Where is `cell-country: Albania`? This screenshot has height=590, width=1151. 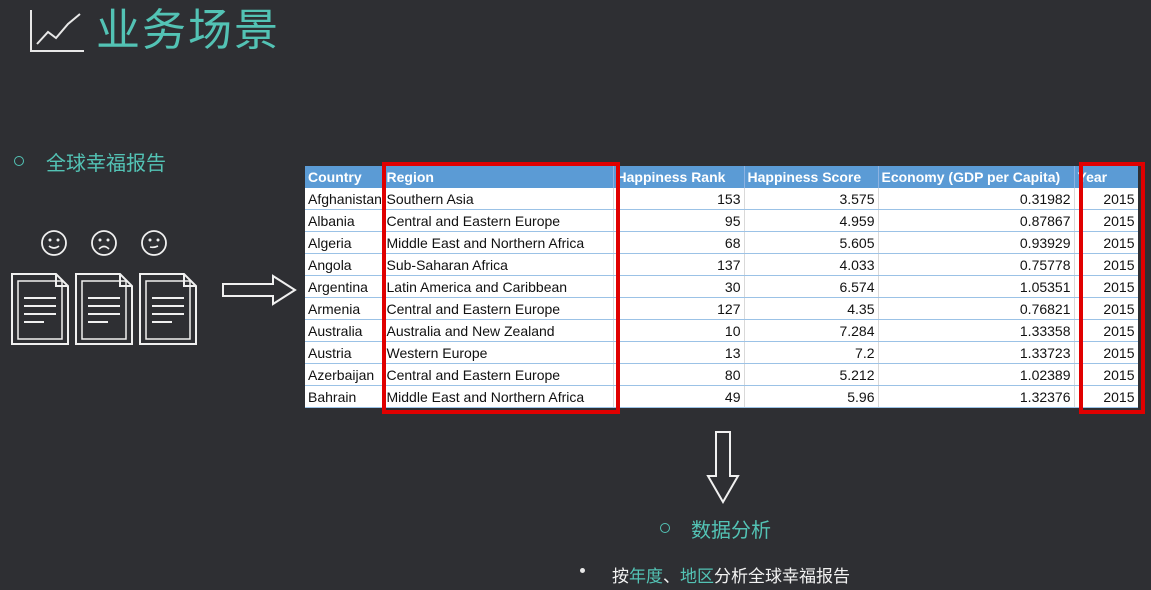 cell-country: Albania is located at coordinates (344, 220).